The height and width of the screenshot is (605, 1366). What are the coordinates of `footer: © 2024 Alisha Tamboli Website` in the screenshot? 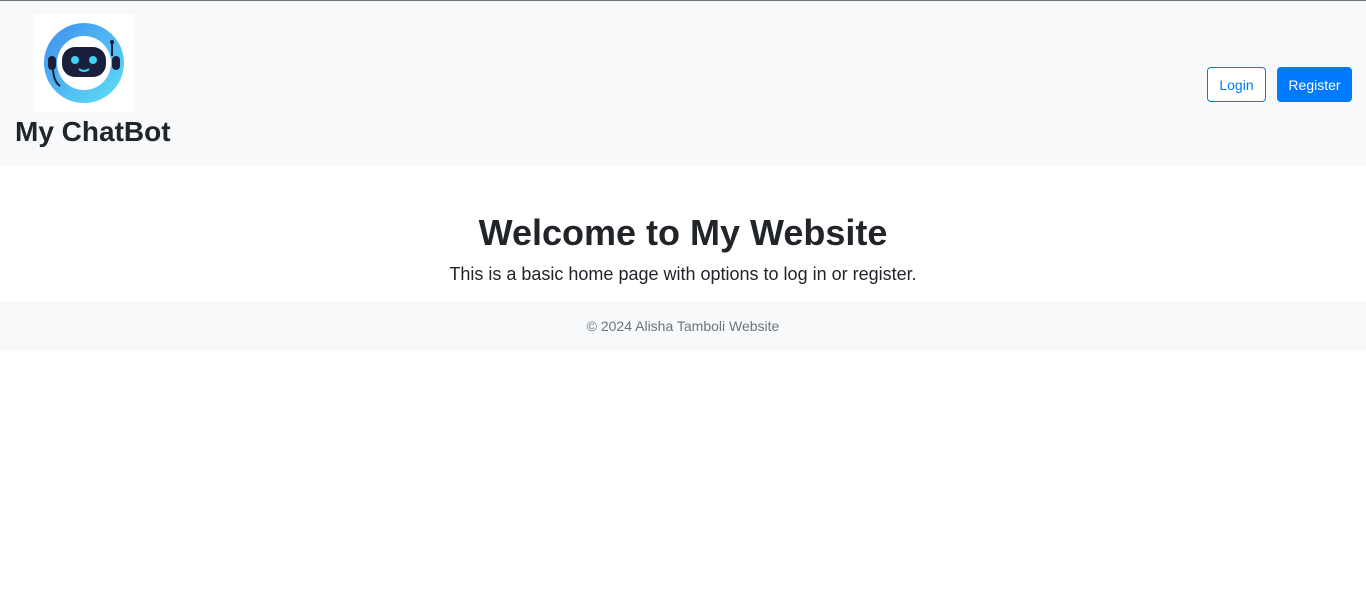 It's located at (683, 326).